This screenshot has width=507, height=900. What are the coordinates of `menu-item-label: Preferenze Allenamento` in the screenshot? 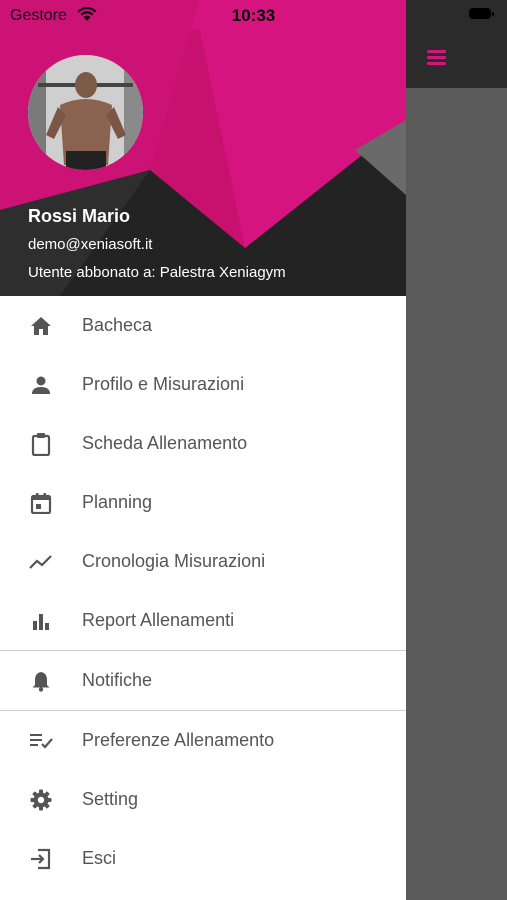 It's located at (178, 740).